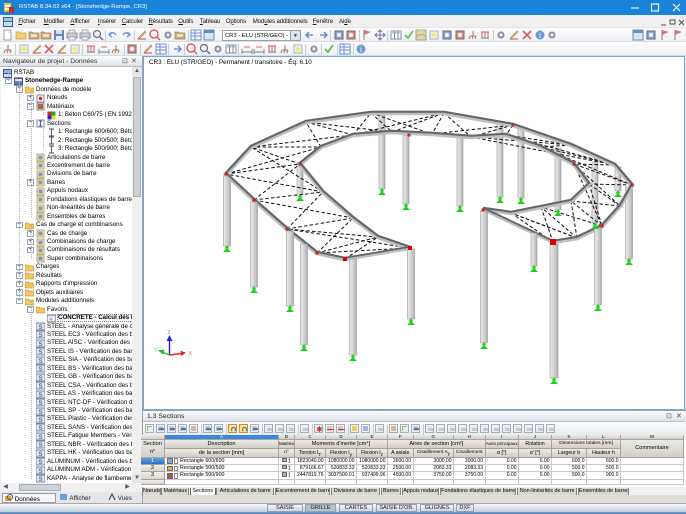  I want to click on svg-text: Y, so click(156, 351).